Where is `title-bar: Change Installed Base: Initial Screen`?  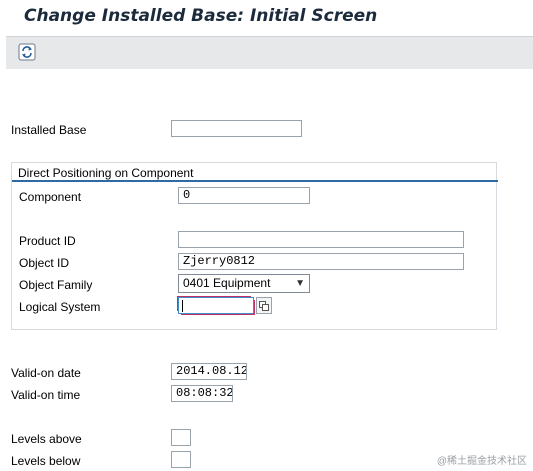 title-bar: Change Installed Base: Initial Screen is located at coordinates (266, 18).